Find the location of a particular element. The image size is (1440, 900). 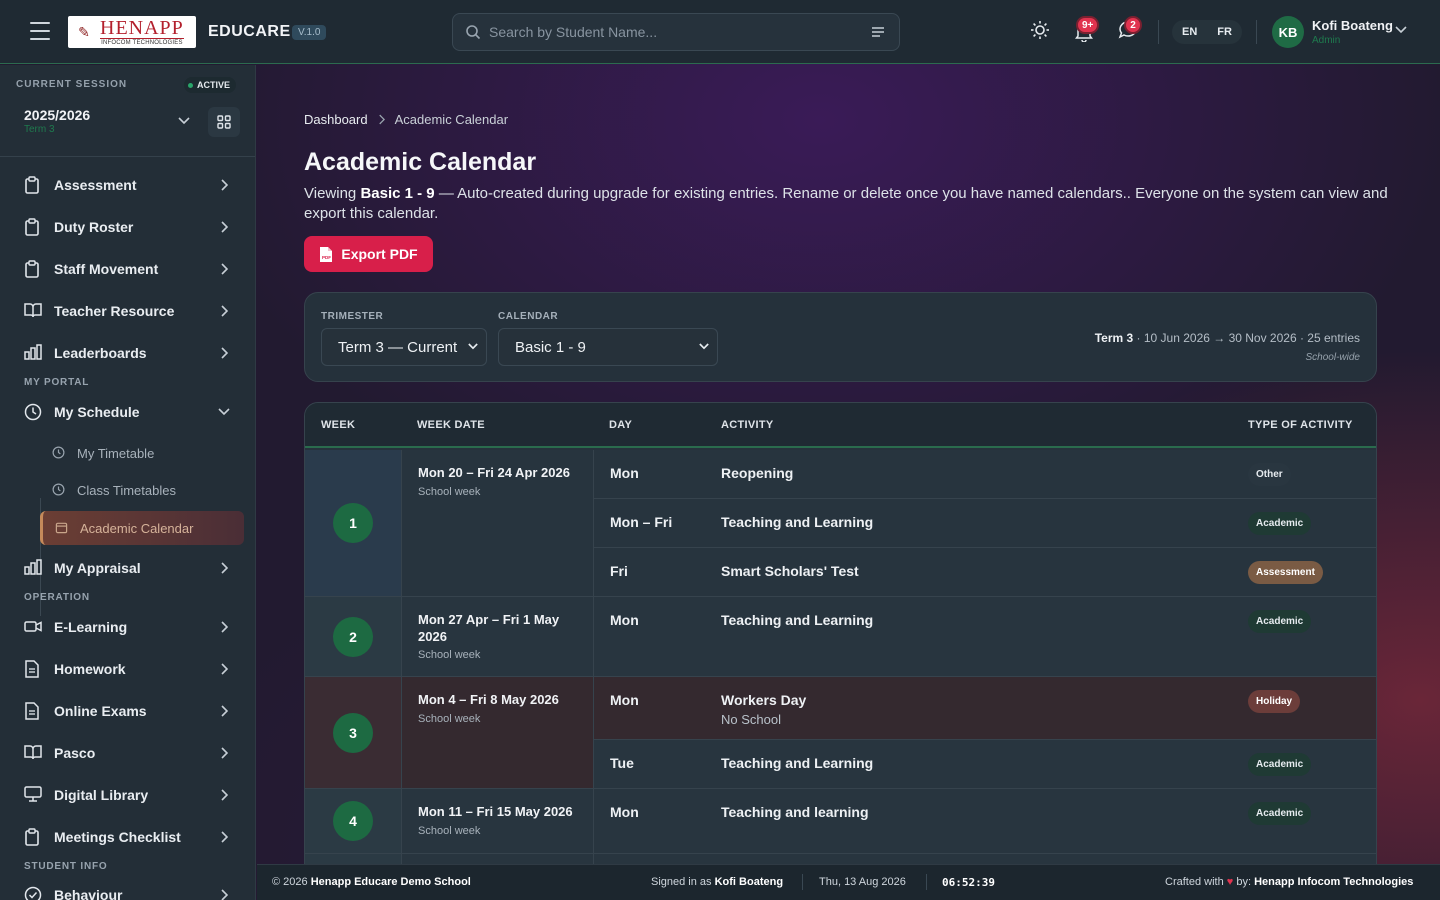

sidebar-item-digital-library: Digital Library is located at coordinates (127, 795).